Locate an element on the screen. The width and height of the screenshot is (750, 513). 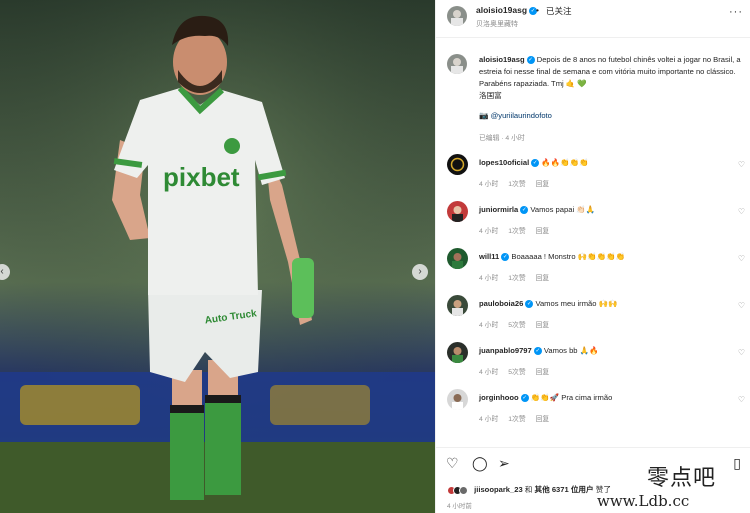
share-icon: ➢ is located at coordinates (504, 463).